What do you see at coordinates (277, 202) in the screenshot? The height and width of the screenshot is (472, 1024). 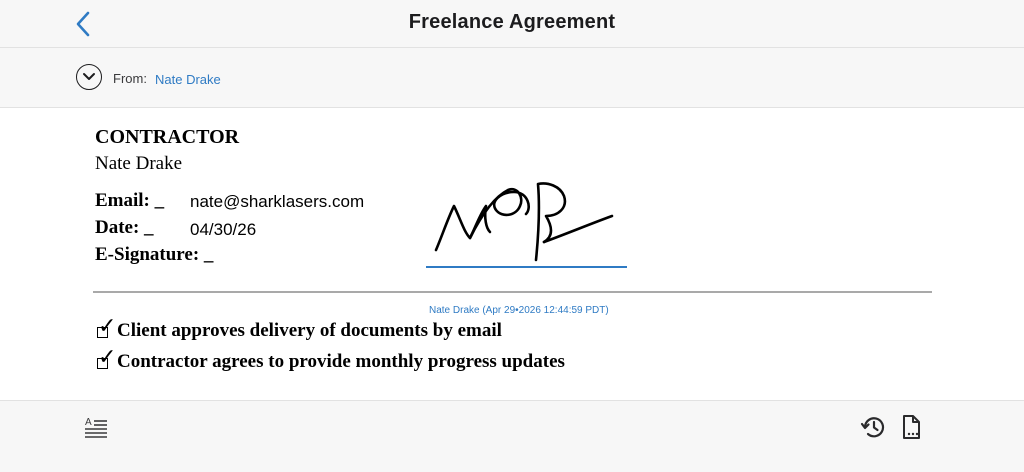 I see `email-field: nate@sharklasers.com` at bounding box center [277, 202].